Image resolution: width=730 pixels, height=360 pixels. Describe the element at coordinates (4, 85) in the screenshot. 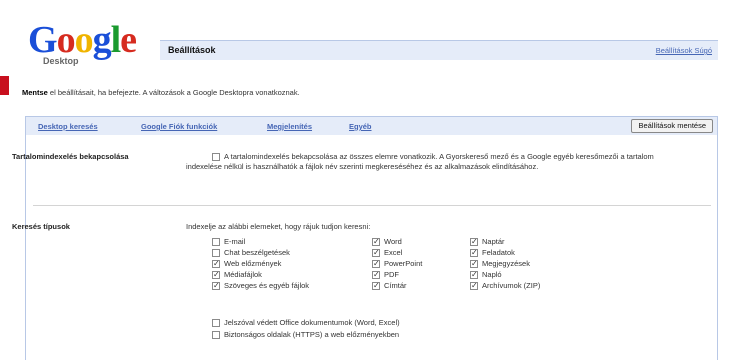

I see `red-accent-tab` at that location.